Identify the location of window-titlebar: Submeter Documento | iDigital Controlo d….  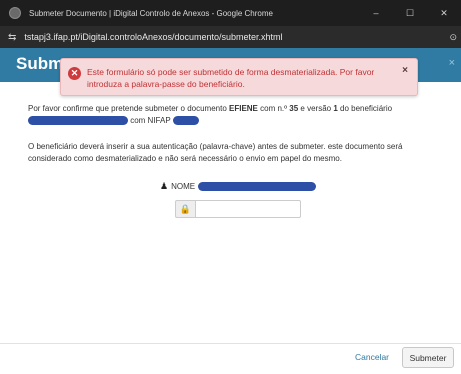
(230, 13).